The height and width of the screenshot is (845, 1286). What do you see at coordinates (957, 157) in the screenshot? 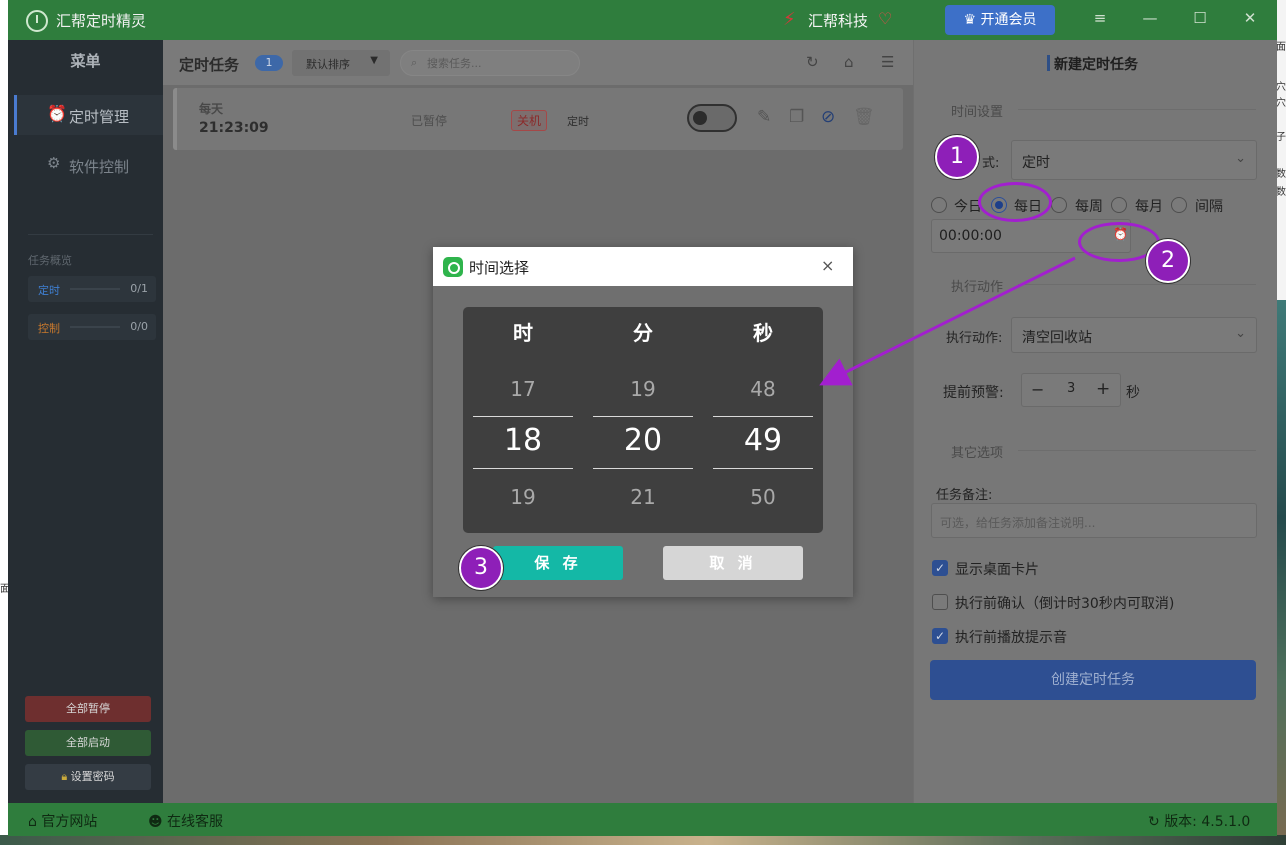
I see `annotation-badge-1: 1` at bounding box center [957, 157].